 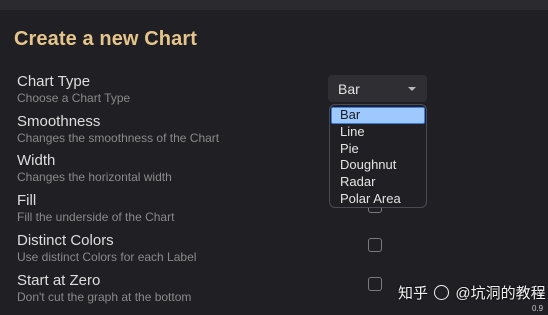 What do you see at coordinates (472, 292) in the screenshot?
I see `watermark: 知乎 @坑洞的教程` at bounding box center [472, 292].